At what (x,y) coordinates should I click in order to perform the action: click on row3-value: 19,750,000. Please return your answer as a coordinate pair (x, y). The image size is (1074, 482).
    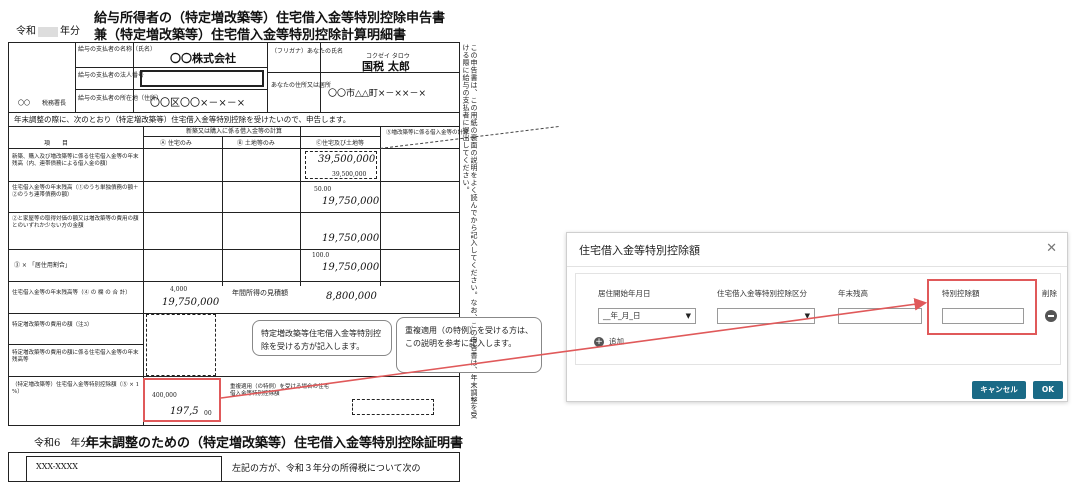
    Looking at the image, I should click on (351, 238).